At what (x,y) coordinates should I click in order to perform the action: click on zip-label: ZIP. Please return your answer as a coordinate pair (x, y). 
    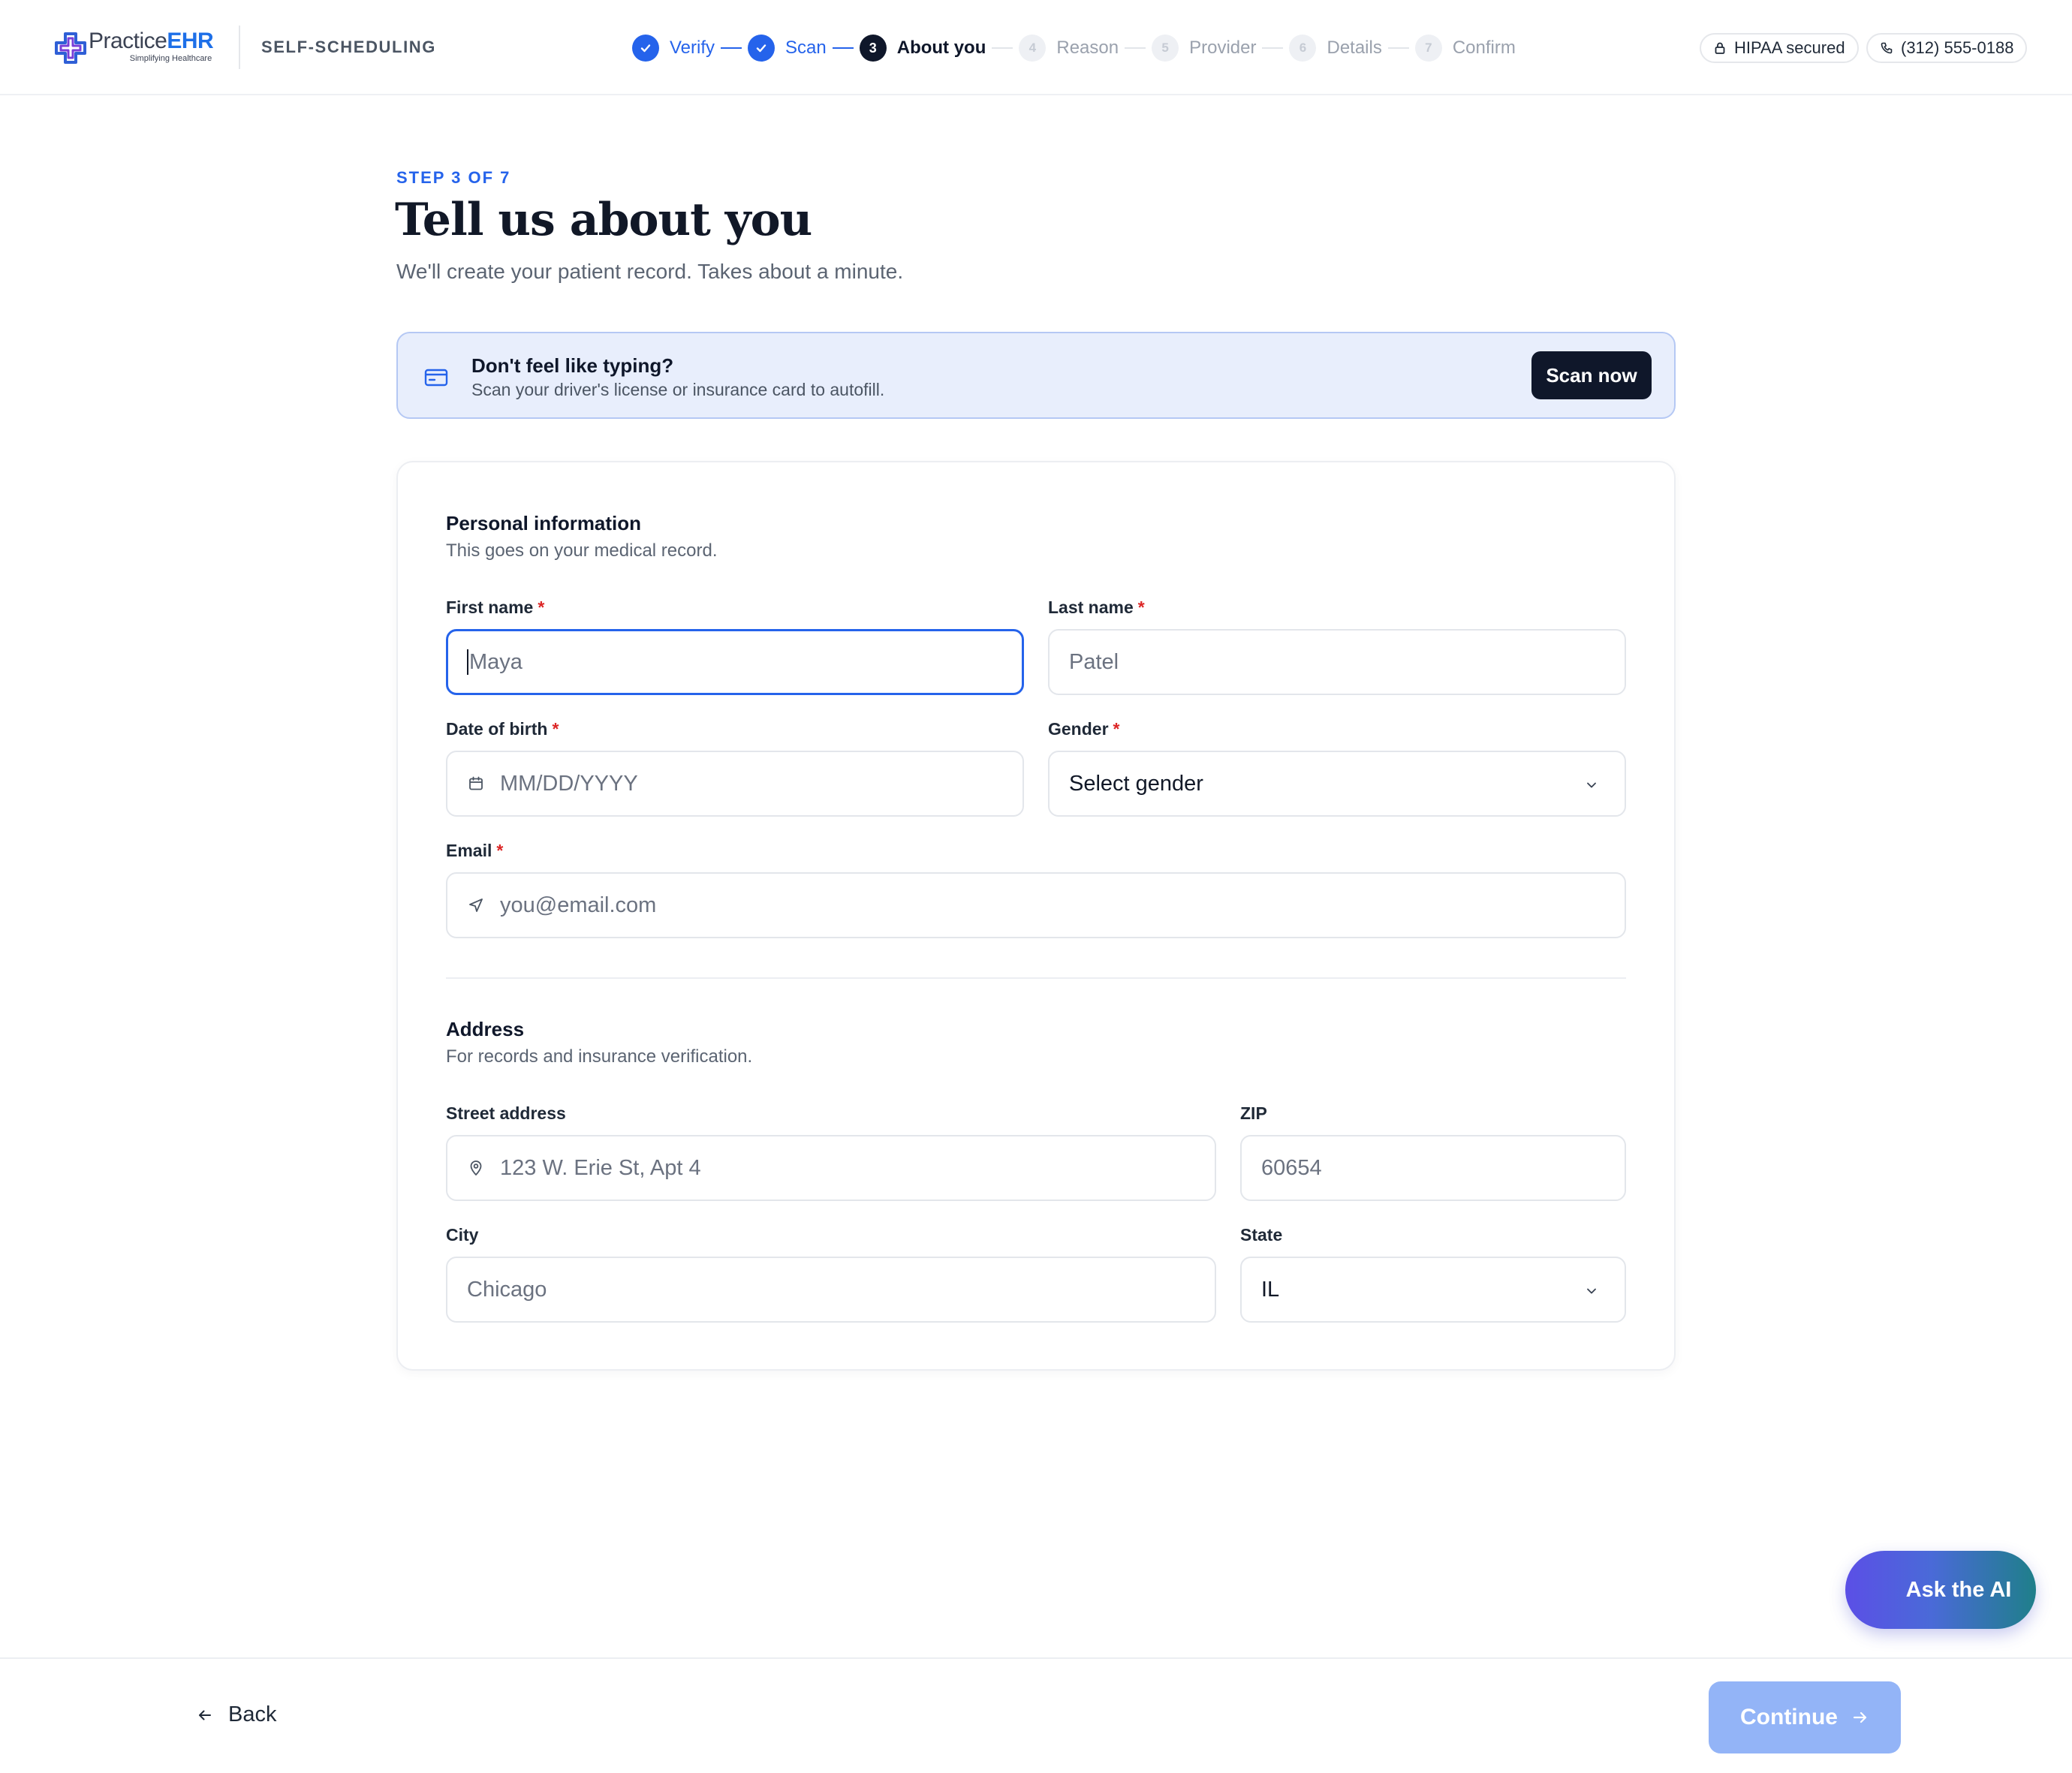
    Looking at the image, I should click on (1253, 1113).